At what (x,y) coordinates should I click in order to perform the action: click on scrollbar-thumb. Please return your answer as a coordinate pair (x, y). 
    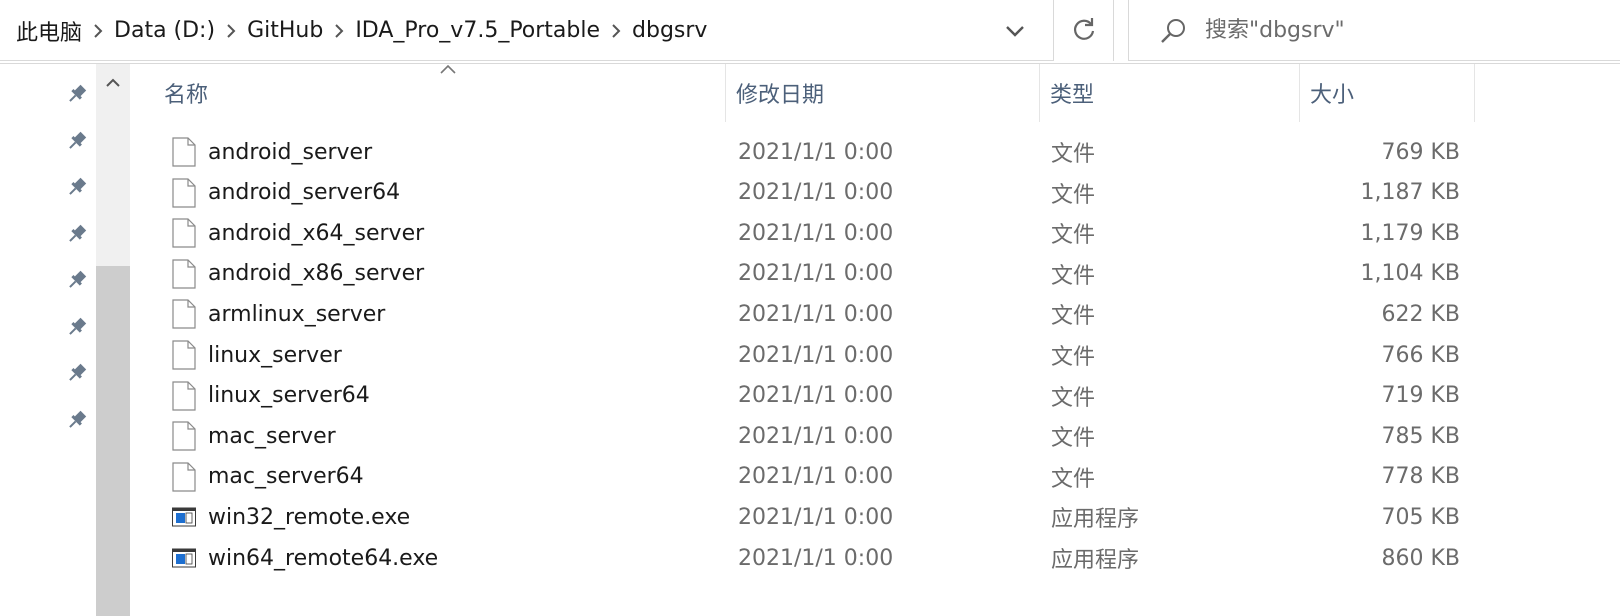
    Looking at the image, I should click on (113, 441).